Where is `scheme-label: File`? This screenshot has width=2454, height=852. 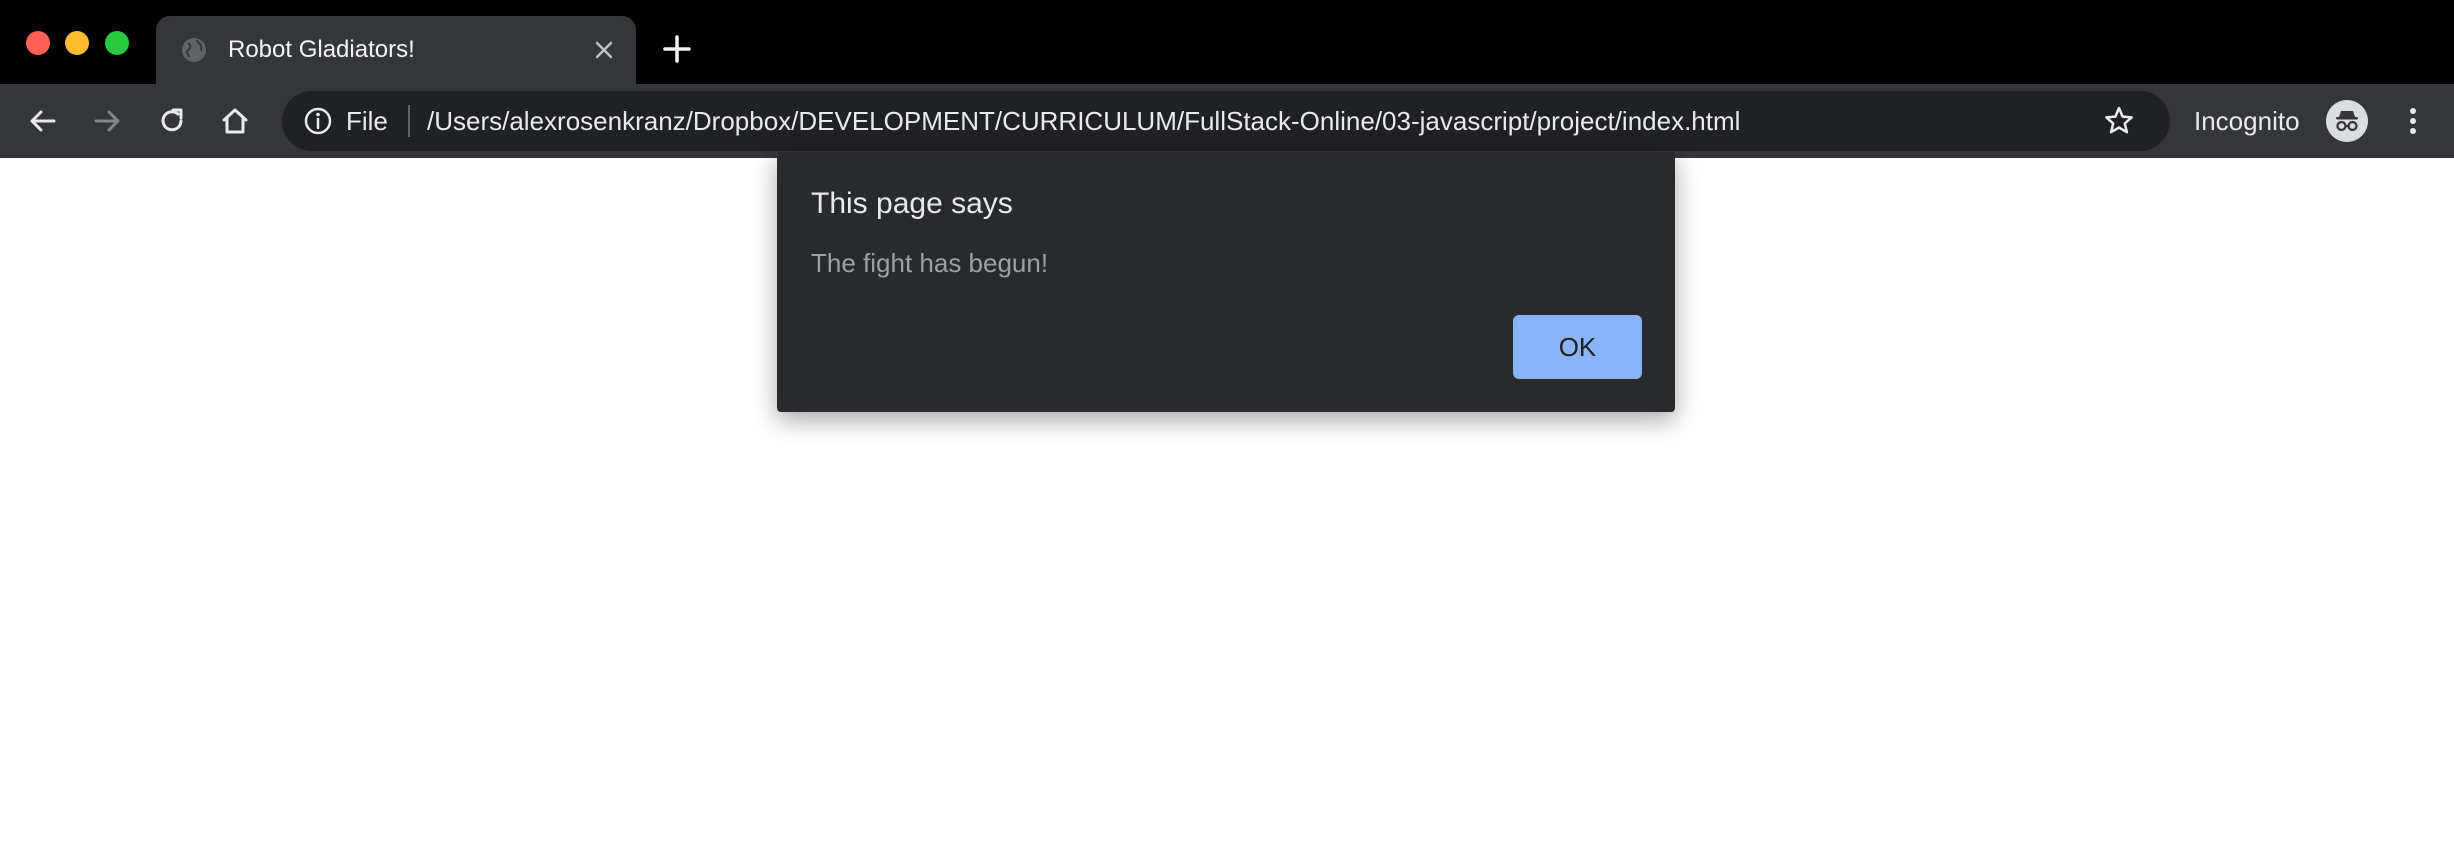 scheme-label: File is located at coordinates (367, 121).